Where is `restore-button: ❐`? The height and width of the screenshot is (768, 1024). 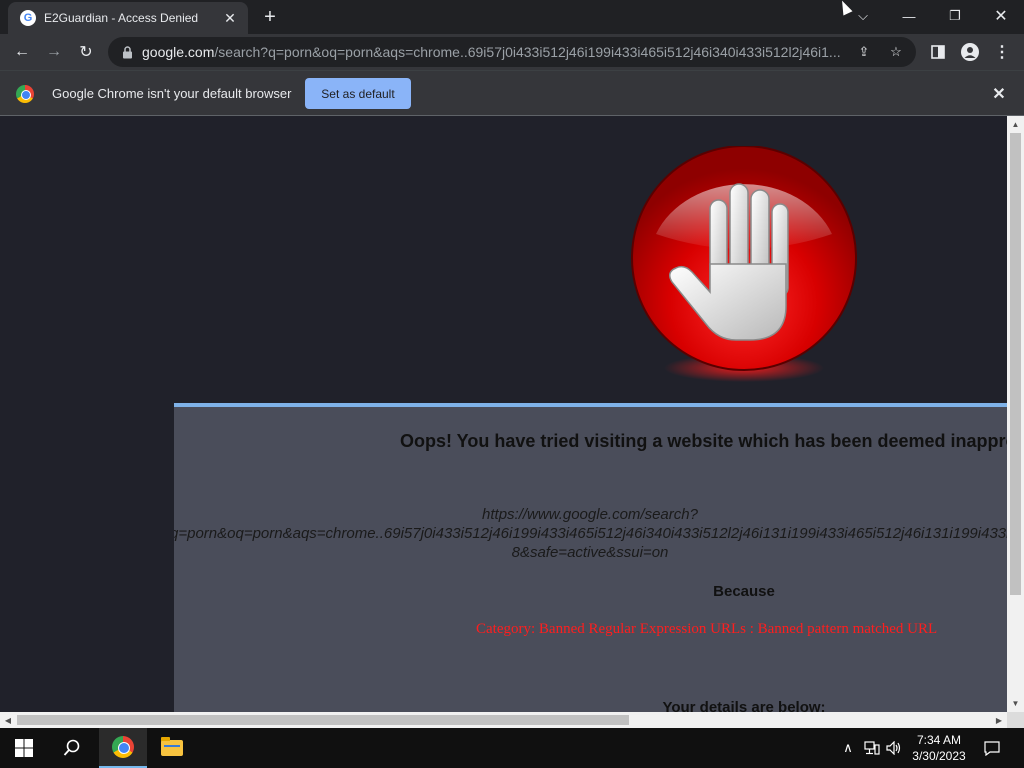 restore-button: ❐ is located at coordinates (955, 16).